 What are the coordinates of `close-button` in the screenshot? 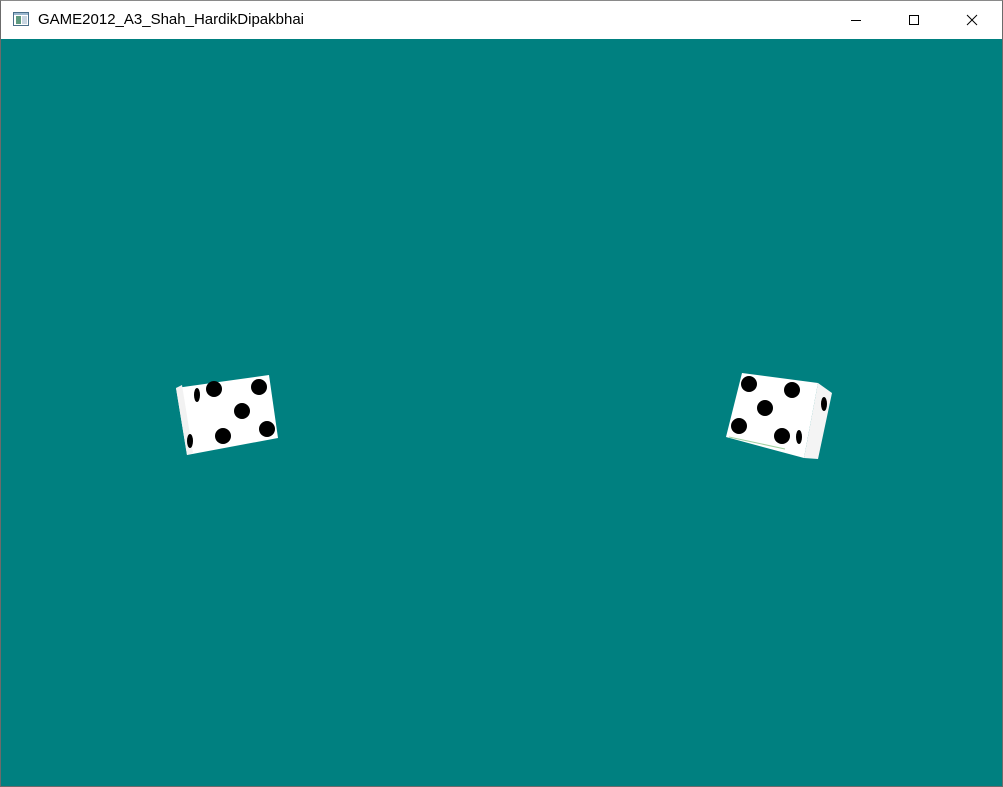 It's located at (972, 20).